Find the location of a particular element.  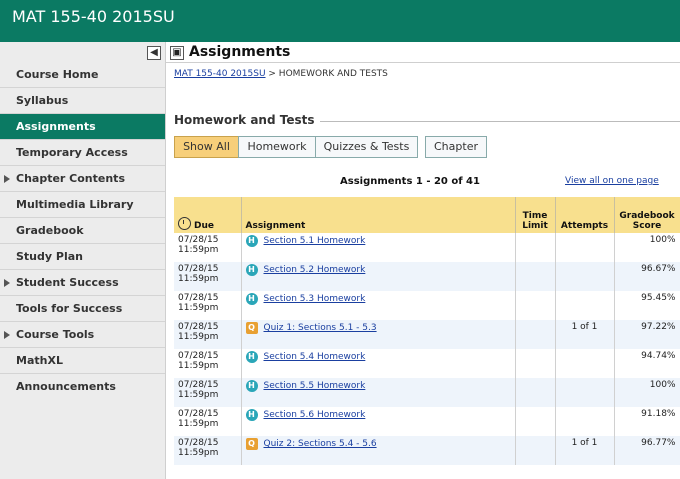

breadcrumb: MAT 155-40 2015SU > HOMEWORK AND TESTS is located at coordinates (281, 74).